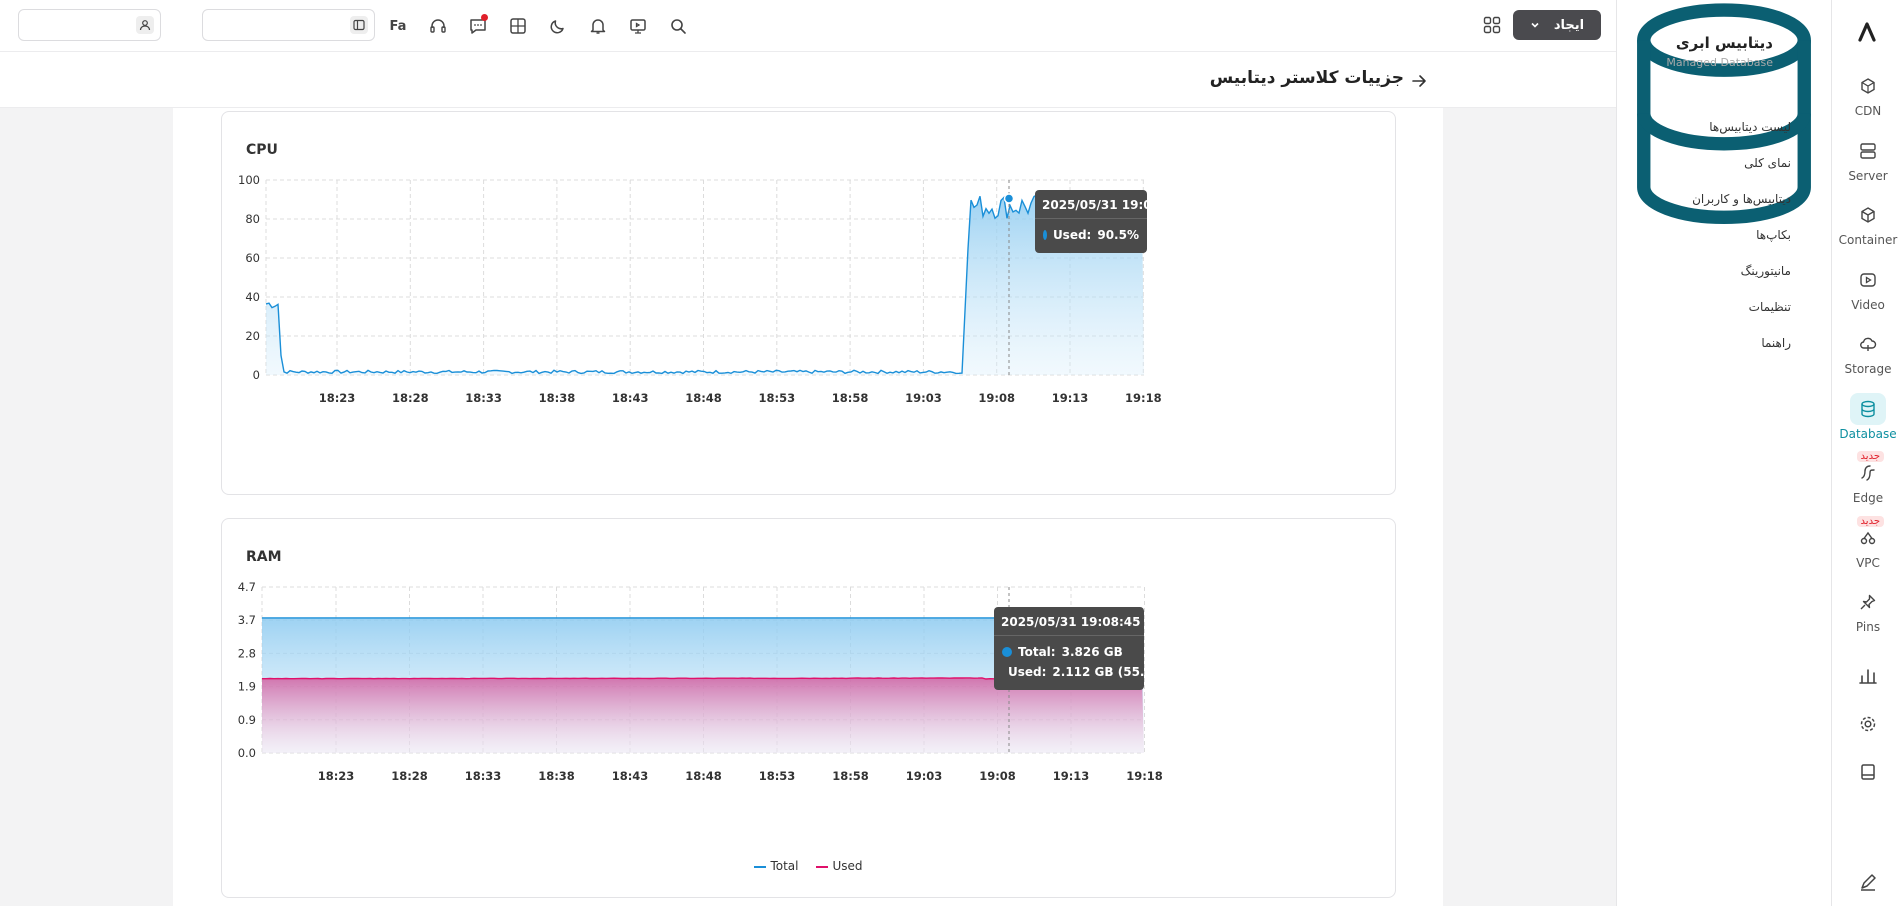 This screenshot has height=906, width=1903. Describe the element at coordinates (1741, 318) in the screenshot. I see `sidebar-item: تنظیمات` at that location.